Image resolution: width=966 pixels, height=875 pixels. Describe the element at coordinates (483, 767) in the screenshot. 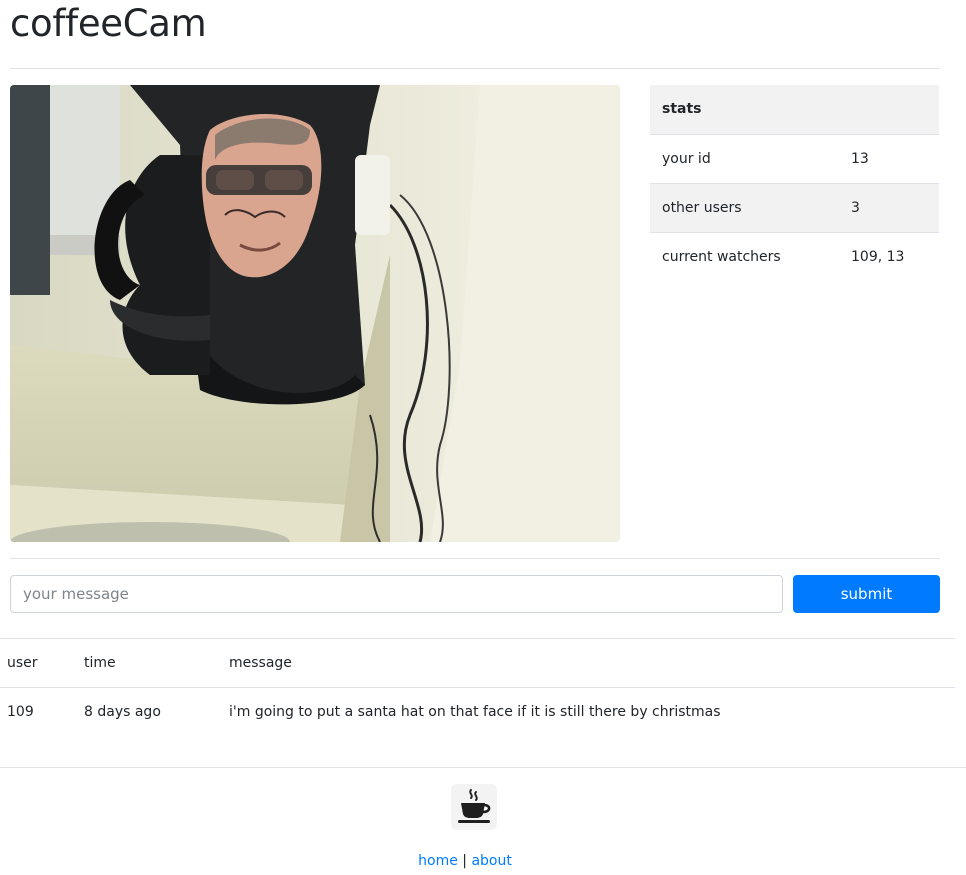

I see `footer-divider` at that location.